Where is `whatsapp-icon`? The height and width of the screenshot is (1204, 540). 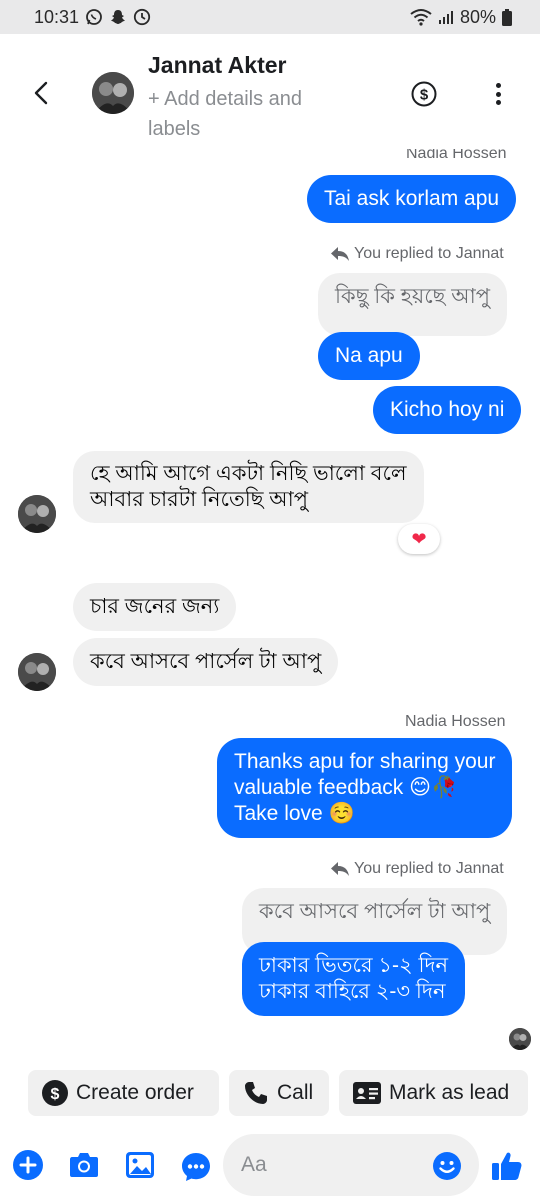
whatsapp-icon is located at coordinates (94, 17).